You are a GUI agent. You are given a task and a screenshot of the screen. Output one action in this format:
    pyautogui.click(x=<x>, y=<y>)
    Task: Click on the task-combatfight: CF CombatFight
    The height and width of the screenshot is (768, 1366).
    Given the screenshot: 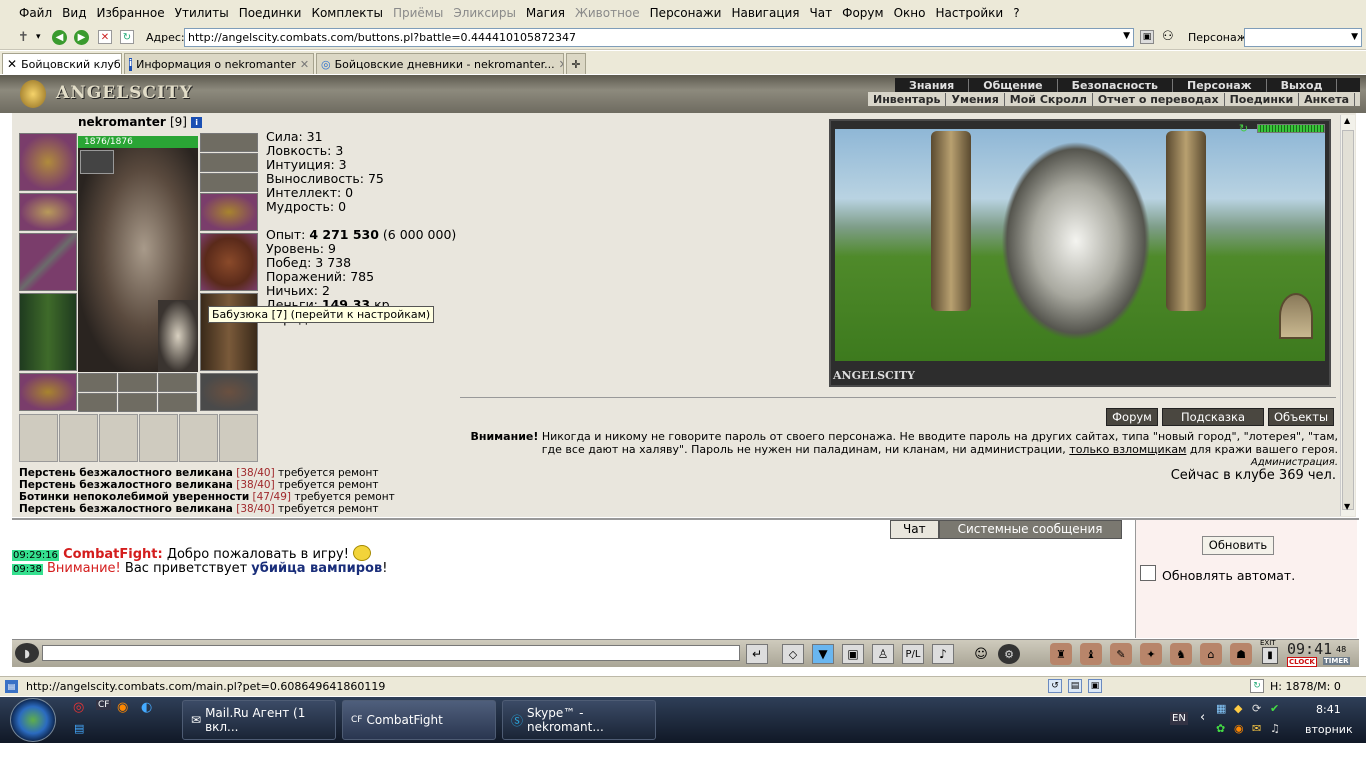 What is the action you would take?
    pyautogui.click(x=419, y=720)
    